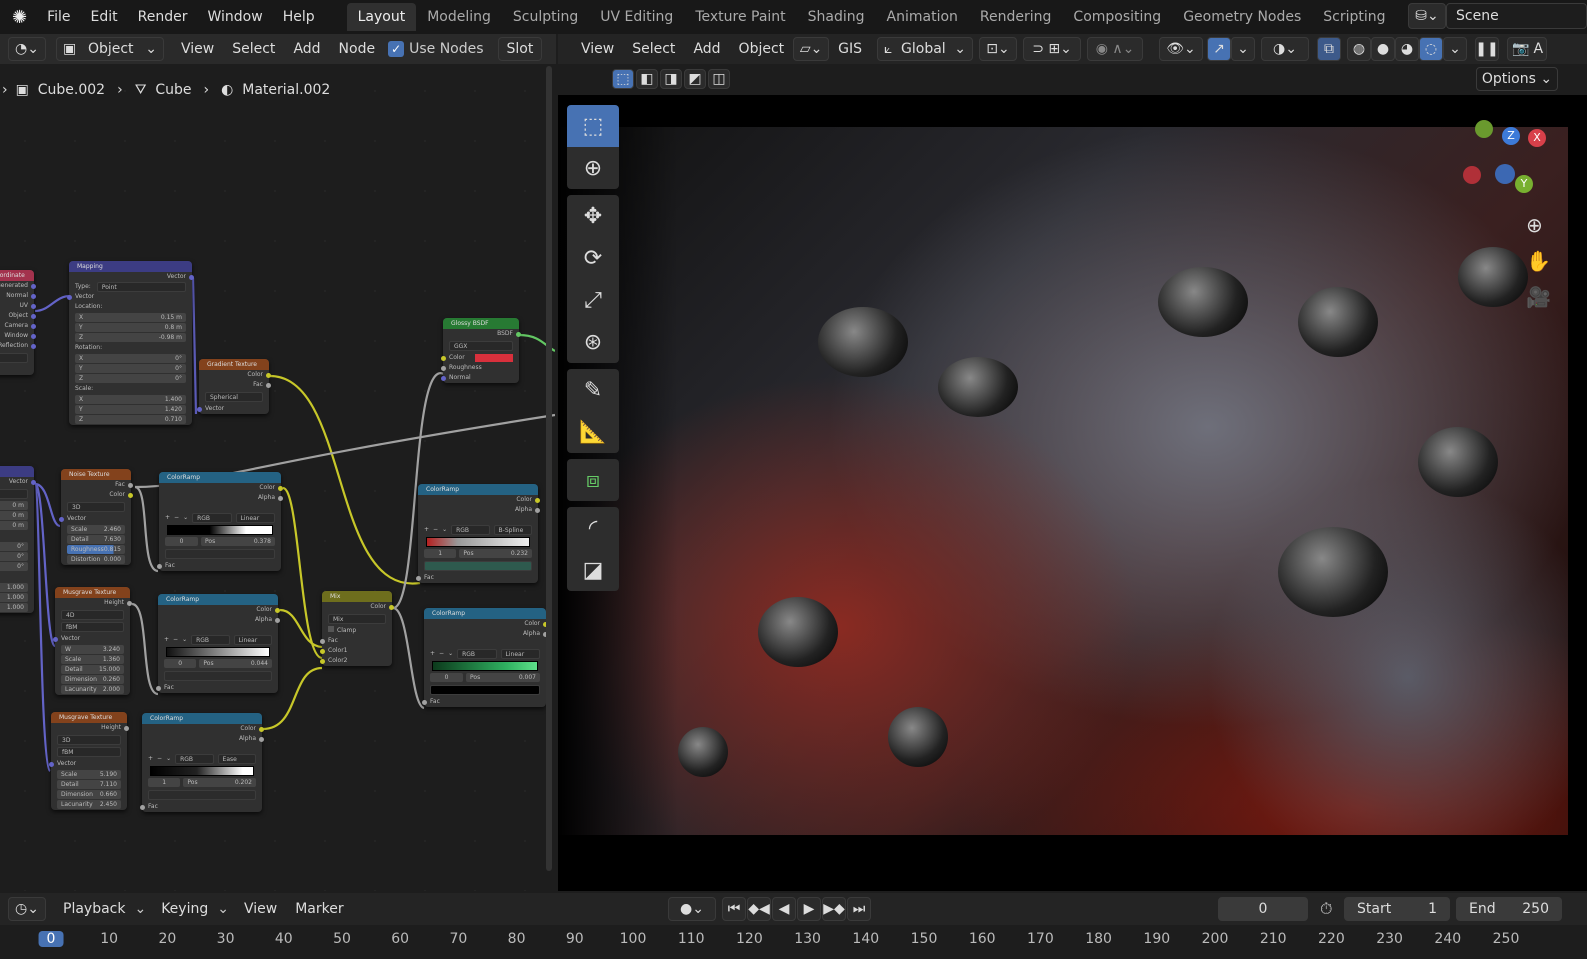 The height and width of the screenshot is (959, 1587). Describe the element at coordinates (520, 49) in the screenshot. I see `slot-dropdown: Slot` at that location.